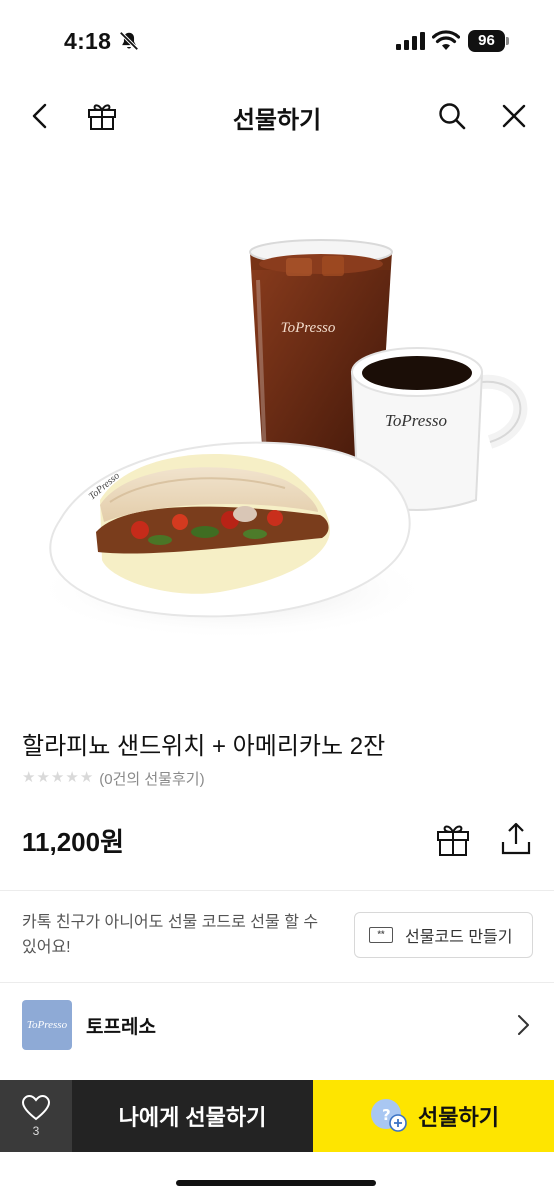 Image resolution: width=554 pixels, height=1200 pixels. Describe the element at coordinates (36, 1131) in the screenshot. I see `wish-count: 3` at that location.